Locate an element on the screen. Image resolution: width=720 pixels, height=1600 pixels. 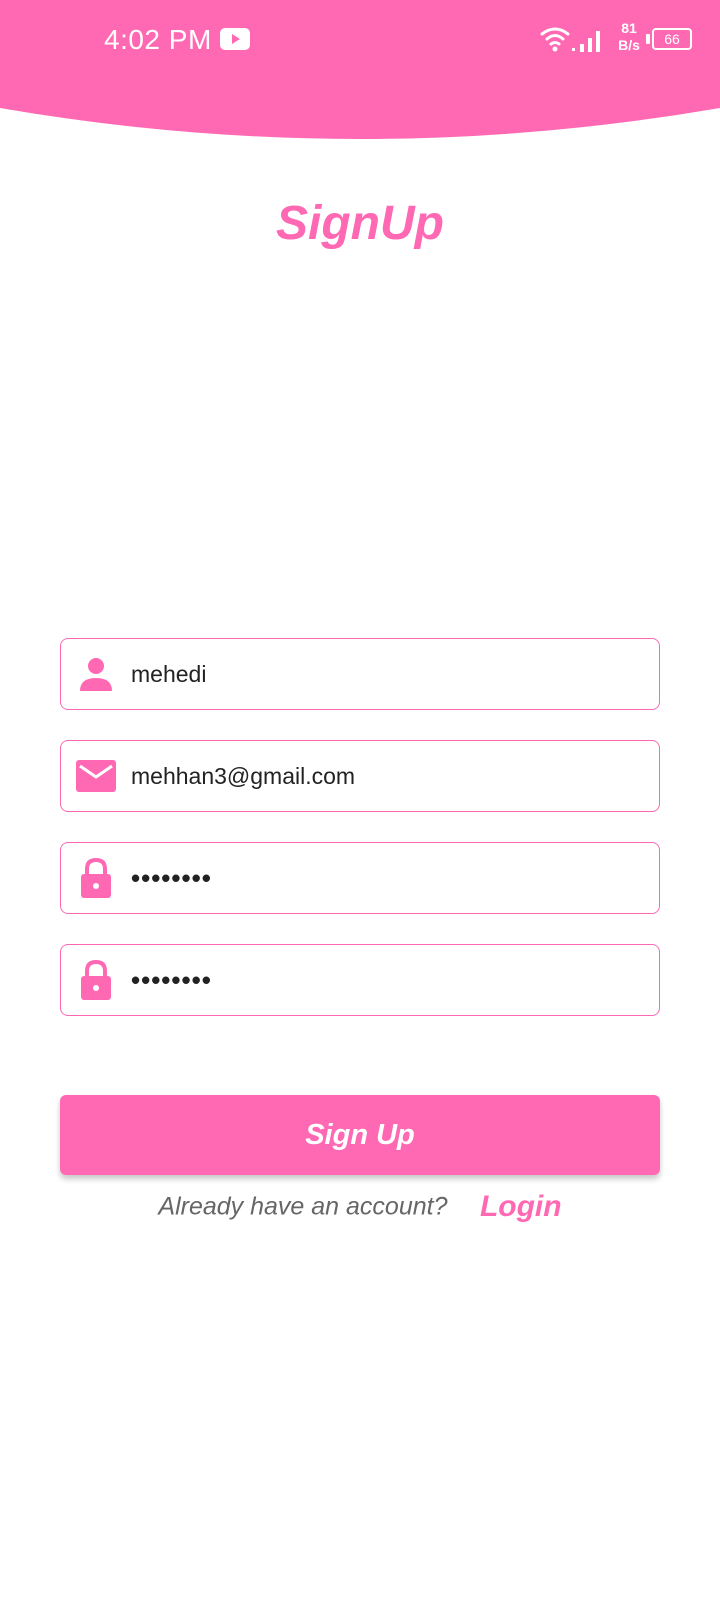
youtube-icon is located at coordinates (235, 39).